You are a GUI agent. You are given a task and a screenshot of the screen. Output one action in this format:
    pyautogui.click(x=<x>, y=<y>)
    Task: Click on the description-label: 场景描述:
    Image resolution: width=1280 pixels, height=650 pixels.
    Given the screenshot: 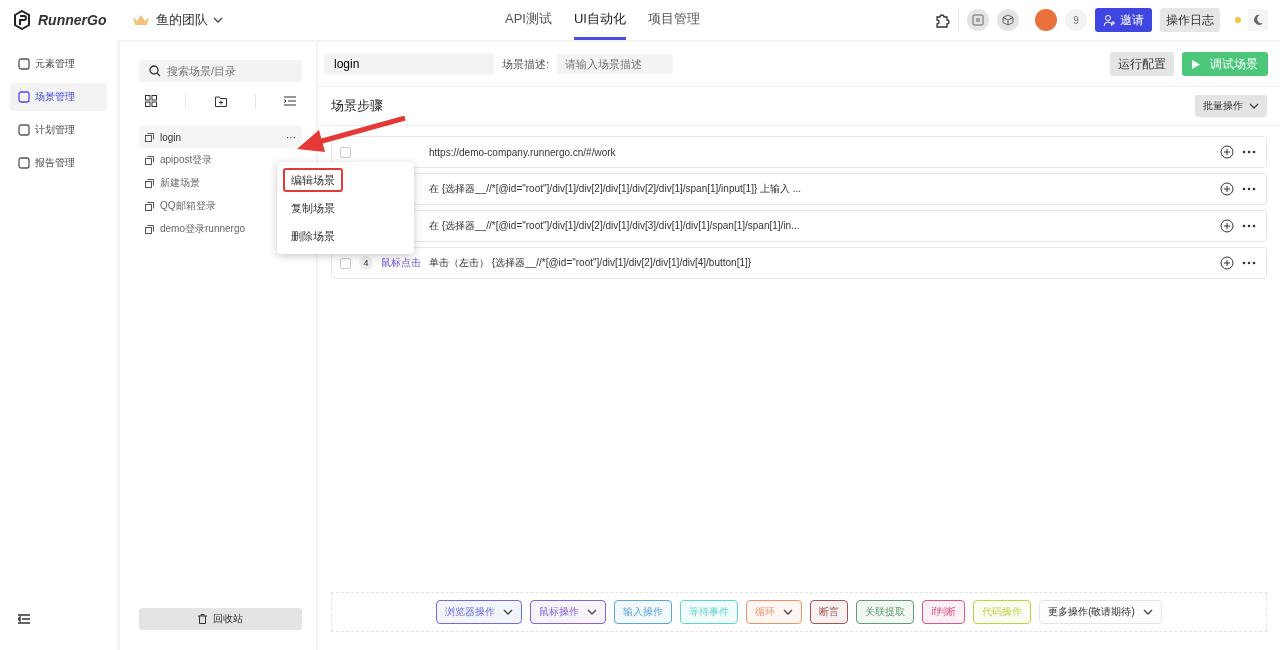 What is the action you would take?
    pyautogui.click(x=526, y=64)
    